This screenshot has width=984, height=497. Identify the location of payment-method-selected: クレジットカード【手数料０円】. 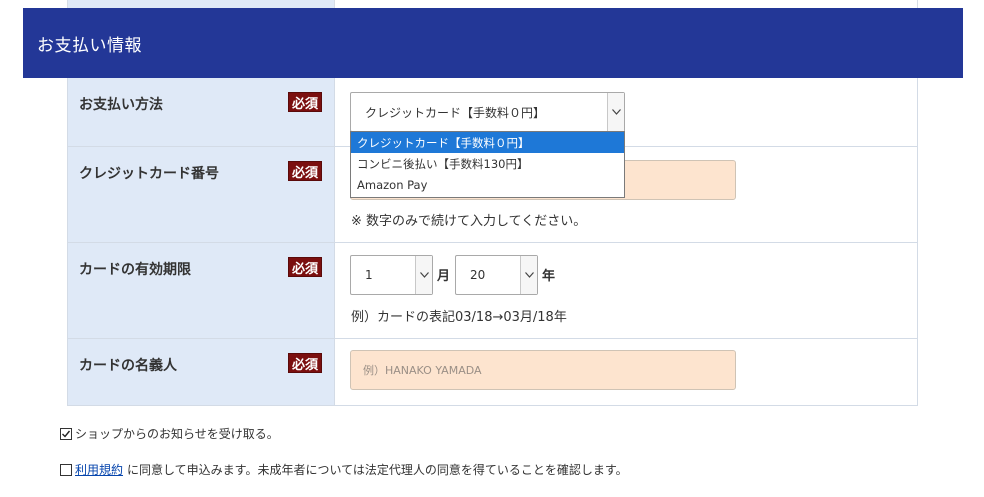
(455, 112).